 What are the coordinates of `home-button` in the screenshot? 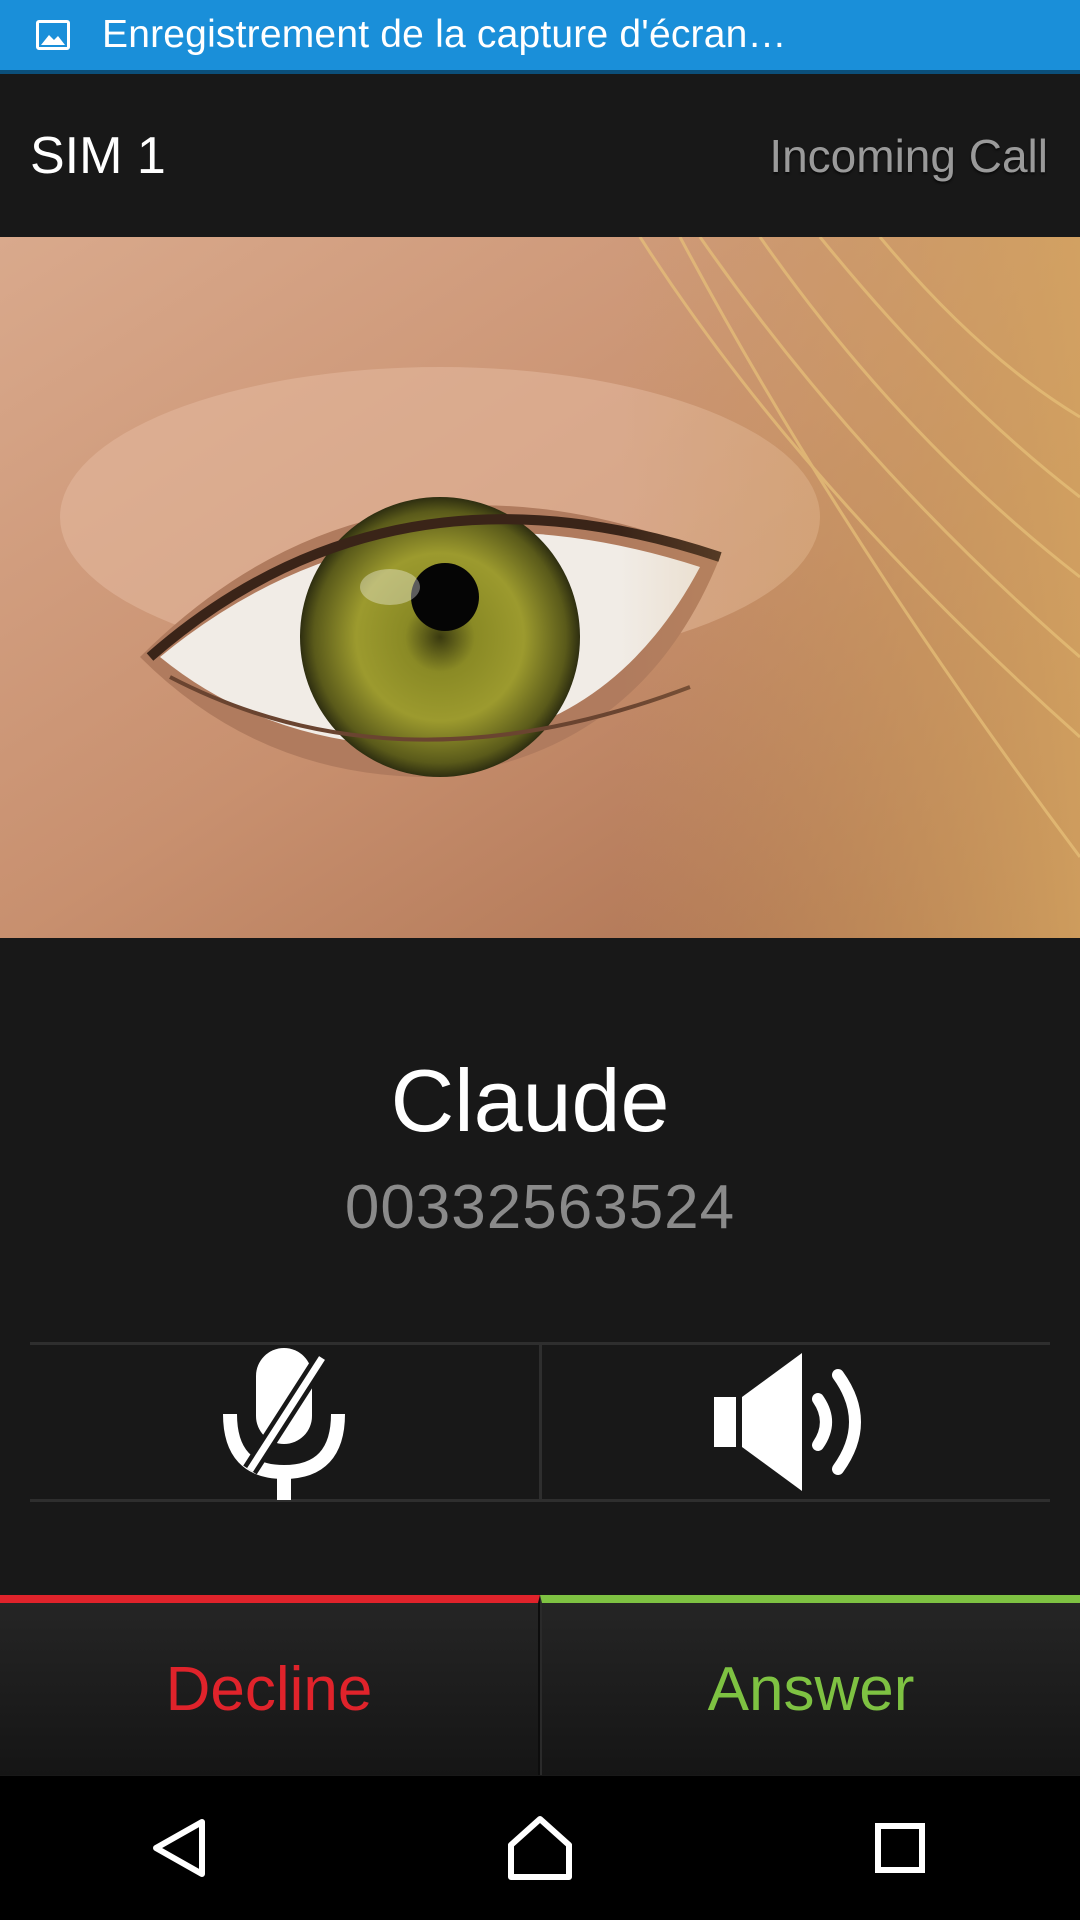 It's located at (540, 1848).